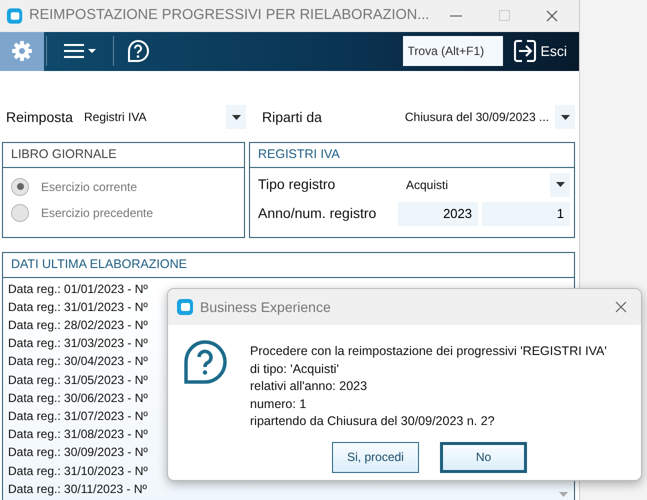  What do you see at coordinates (309, 386) in the screenshot?
I see `dialog-message-line: relativi all'anno: 2023` at bounding box center [309, 386].